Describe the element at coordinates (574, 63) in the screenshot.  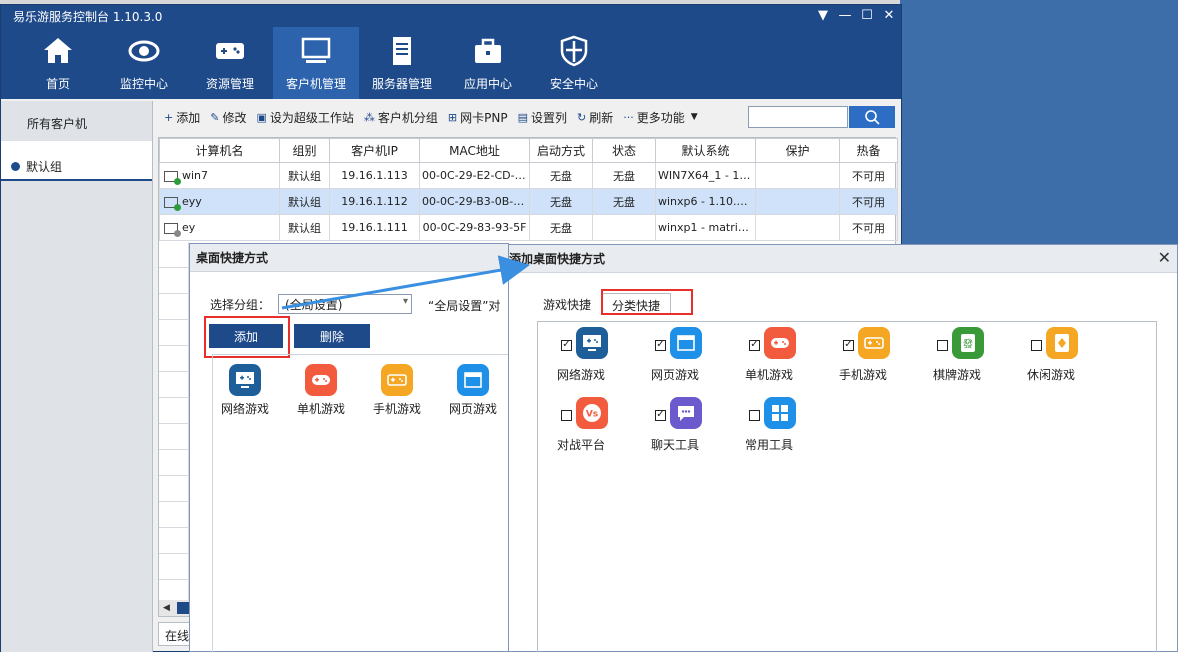
I see `nav-security-center: 安全中心` at that location.